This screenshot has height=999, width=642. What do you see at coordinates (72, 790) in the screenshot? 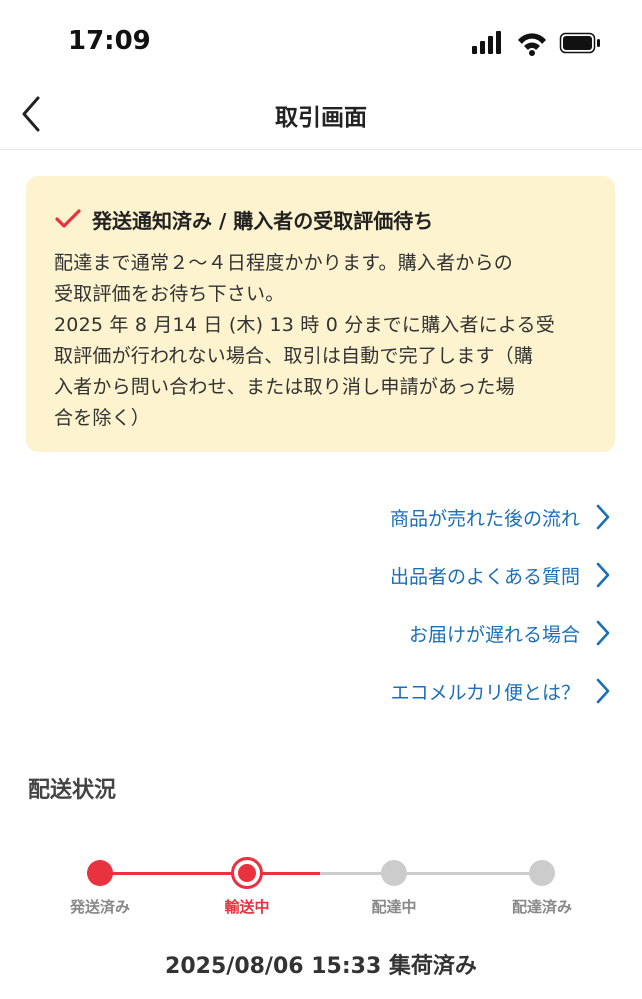
I see `shipping-status-title: 配送状況` at bounding box center [72, 790].